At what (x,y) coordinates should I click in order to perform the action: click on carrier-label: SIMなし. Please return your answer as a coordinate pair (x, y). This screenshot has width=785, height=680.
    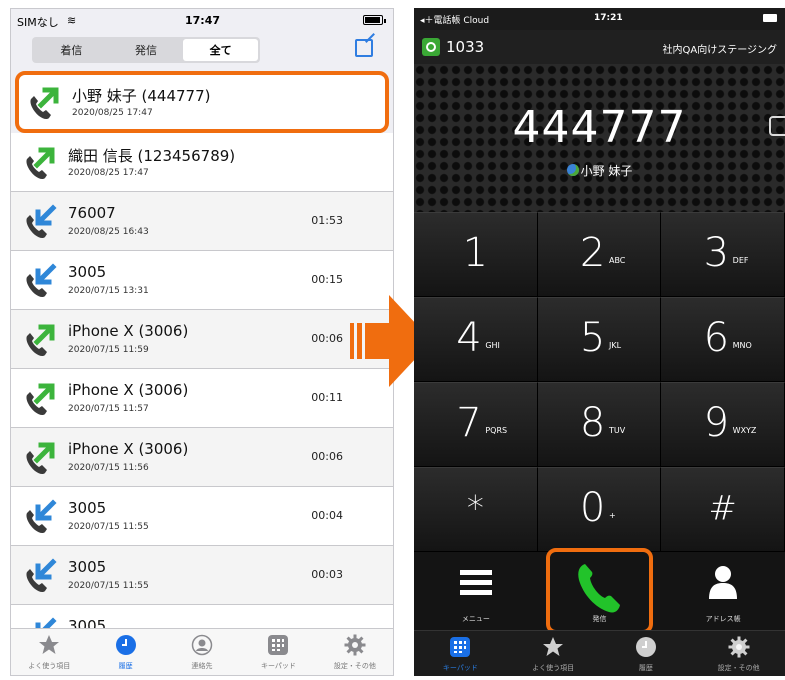
    Looking at the image, I should click on (38, 22).